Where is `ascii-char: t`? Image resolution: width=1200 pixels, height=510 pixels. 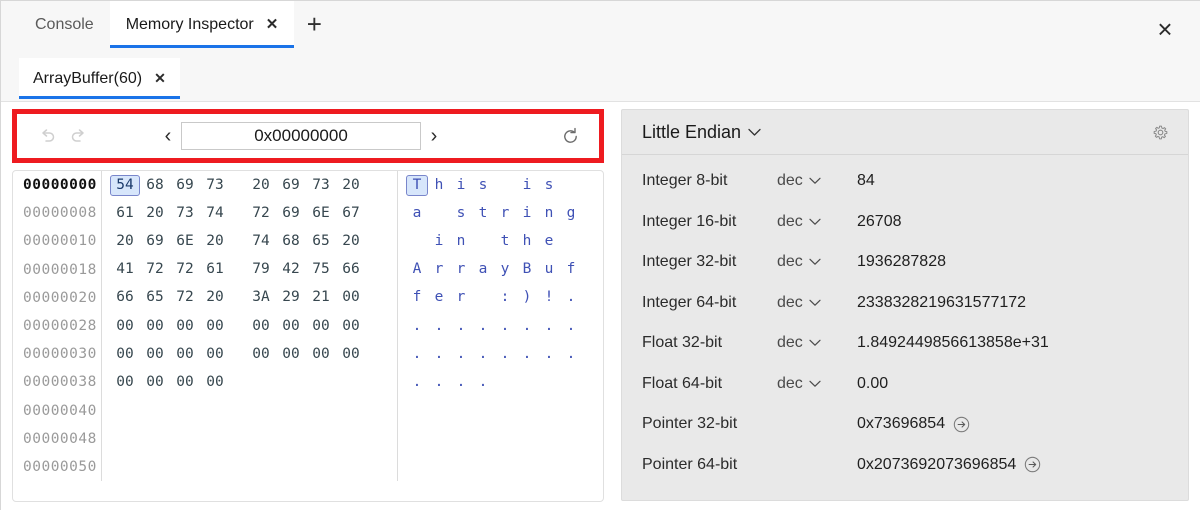
ascii-char: t is located at coordinates (505, 241).